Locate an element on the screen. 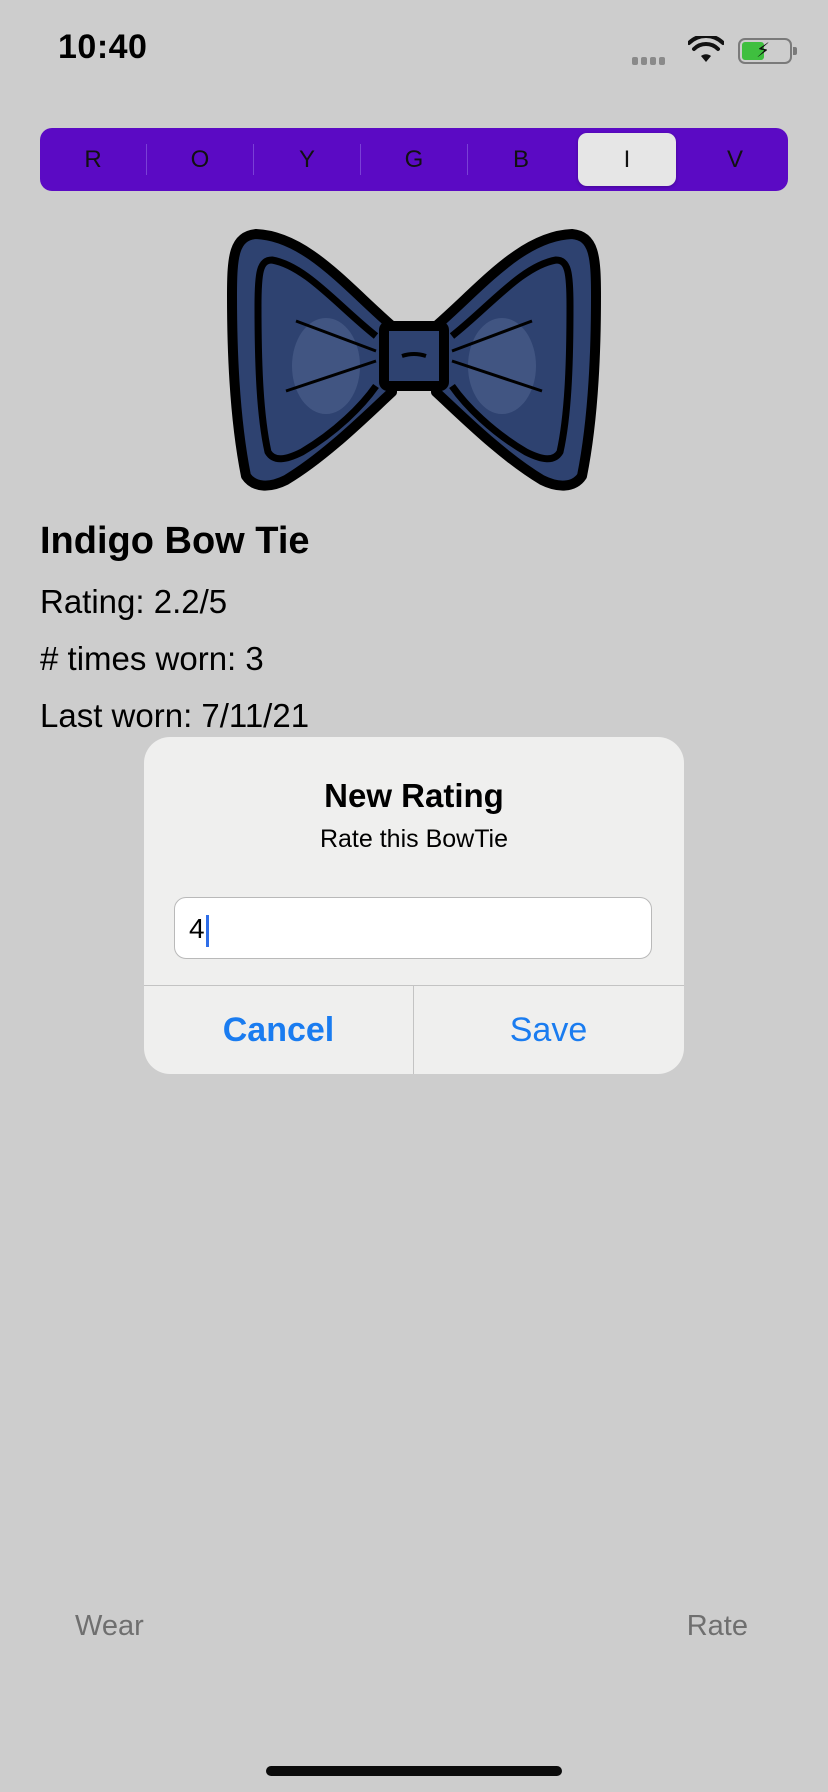 This screenshot has width=828, height=1792. bowtie-icon is located at coordinates (414, 360).